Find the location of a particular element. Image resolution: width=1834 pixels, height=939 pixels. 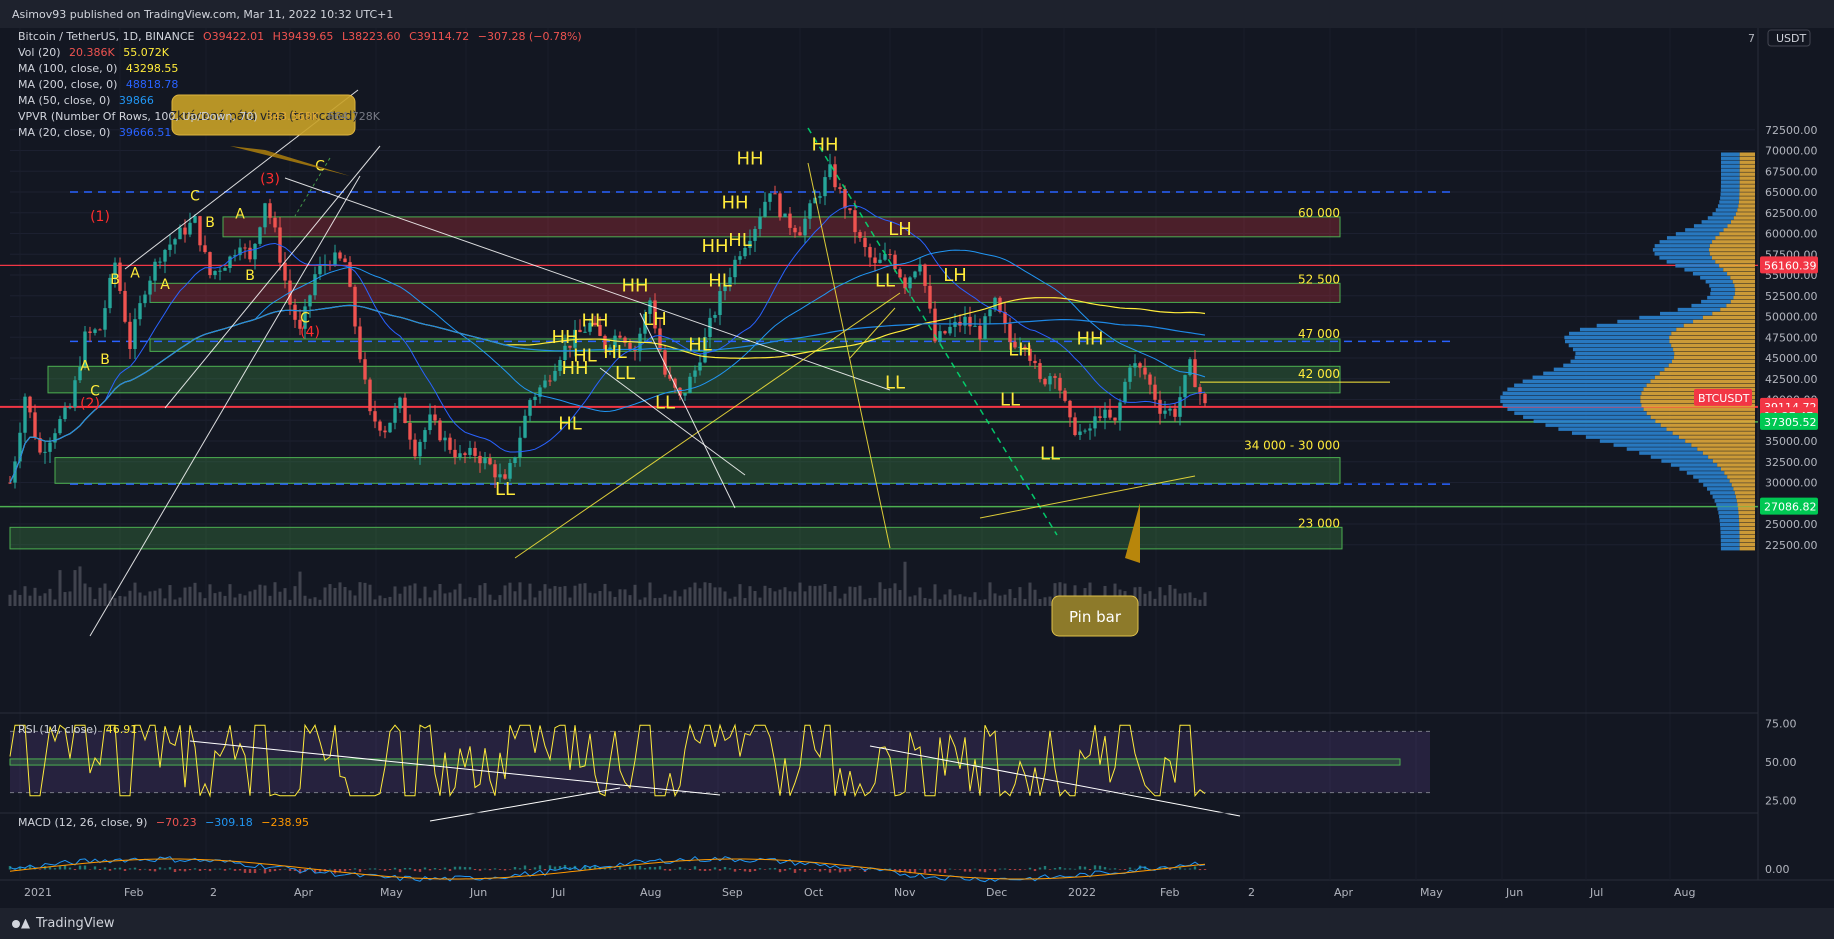

x-tick-label-15: Apr is located at coordinates (1344, 892).